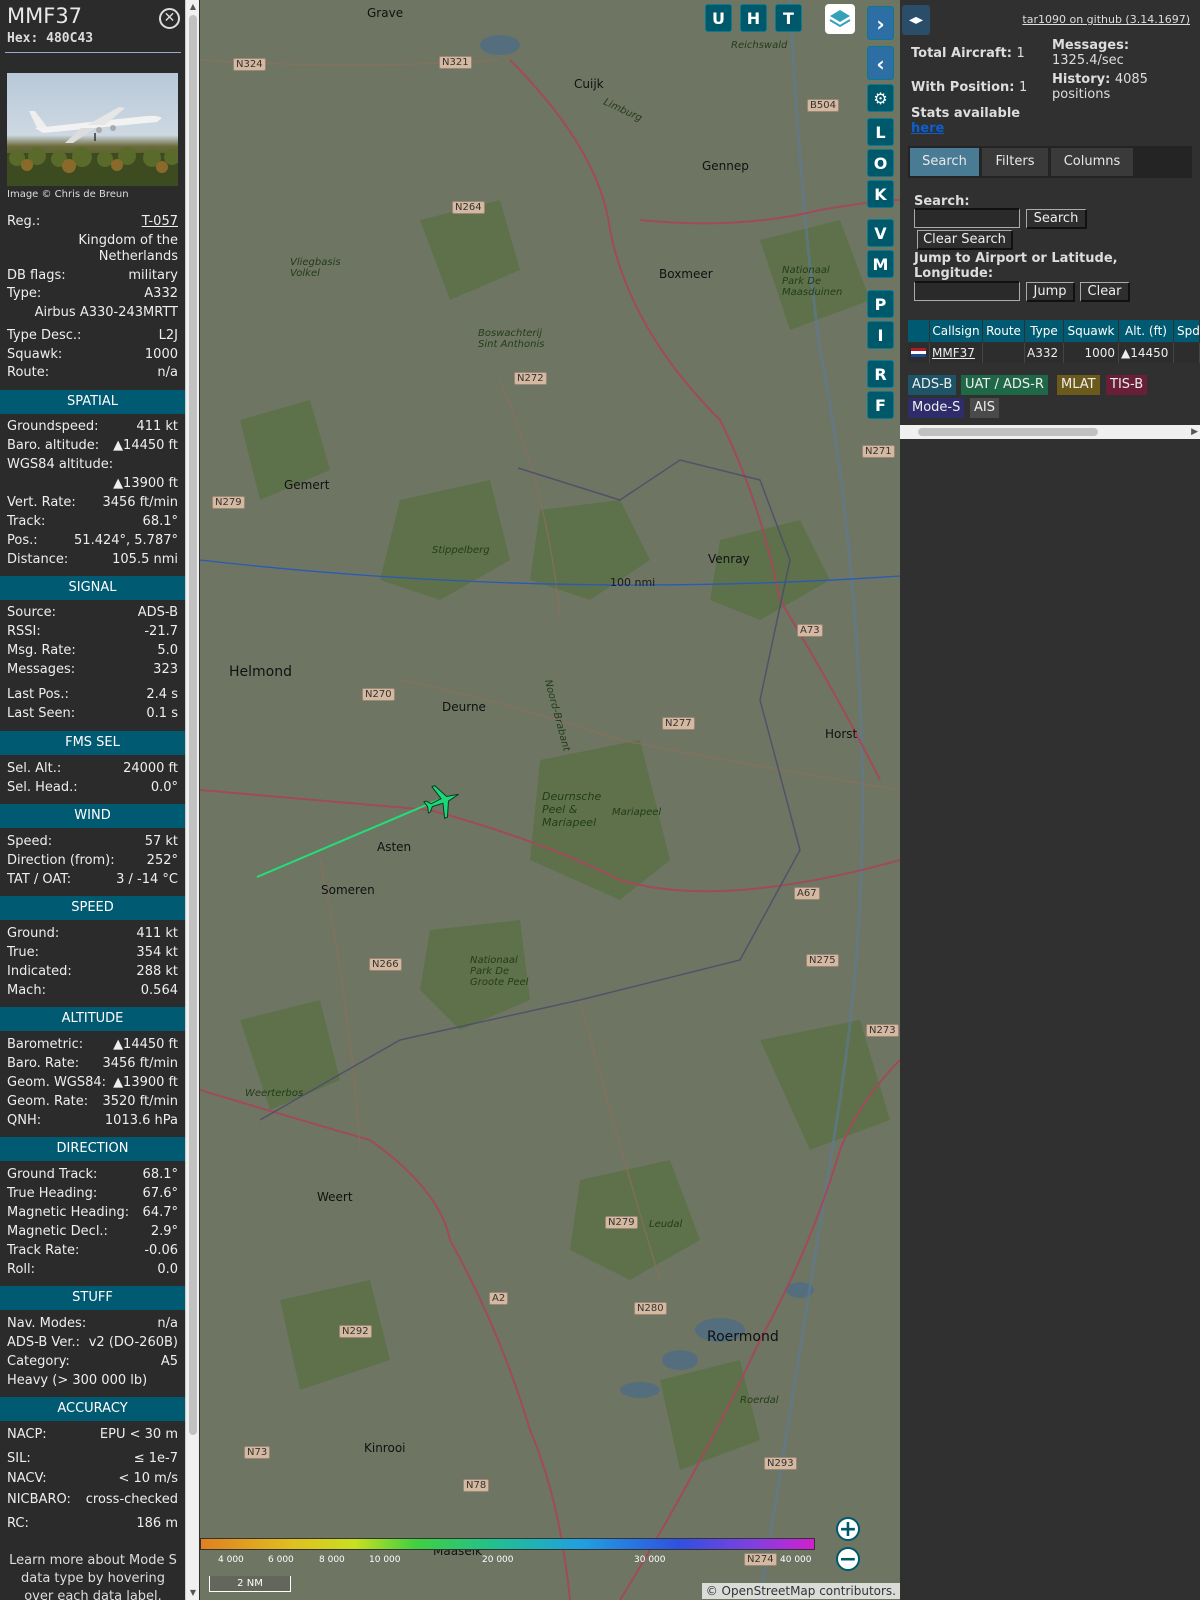  What do you see at coordinates (1091, 331) in the screenshot?
I see `table-header-squawk: Squawk` at bounding box center [1091, 331].